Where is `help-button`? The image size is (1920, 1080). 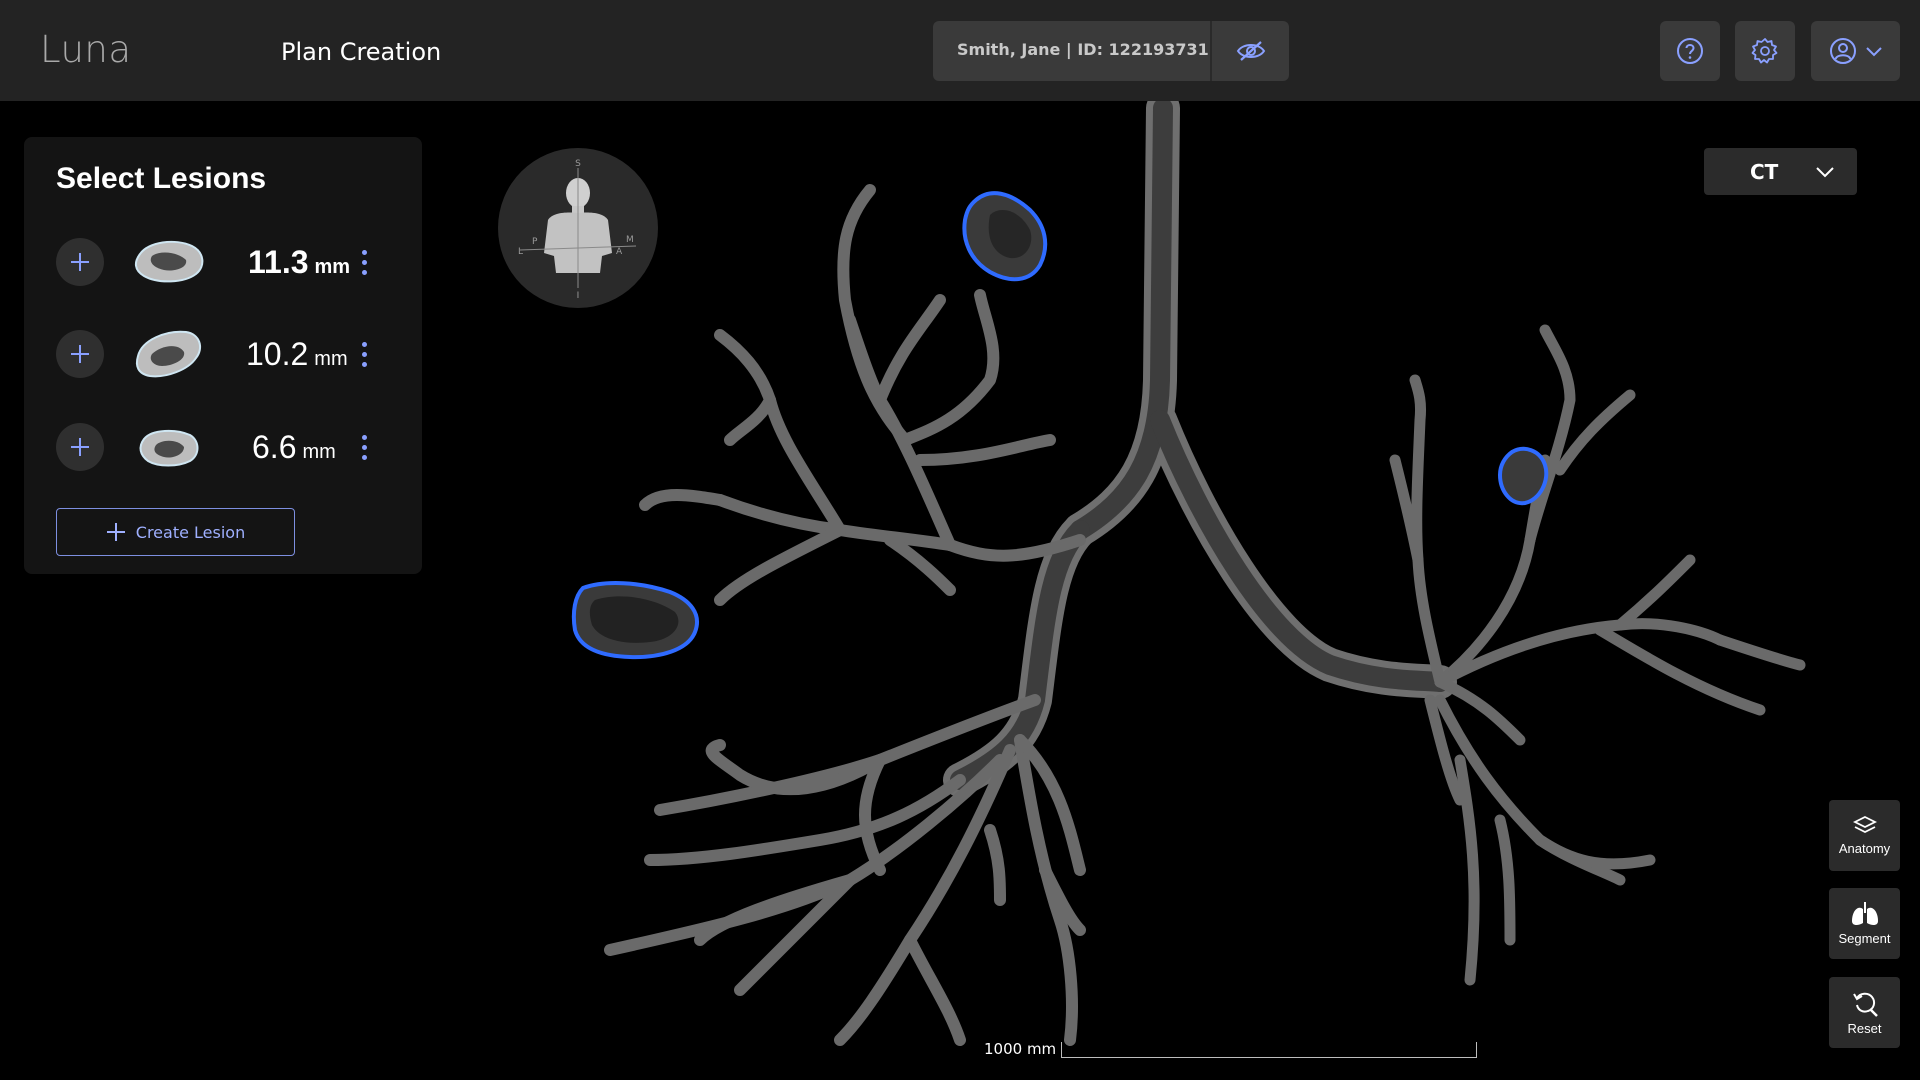
help-button is located at coordinates (1690, 51).